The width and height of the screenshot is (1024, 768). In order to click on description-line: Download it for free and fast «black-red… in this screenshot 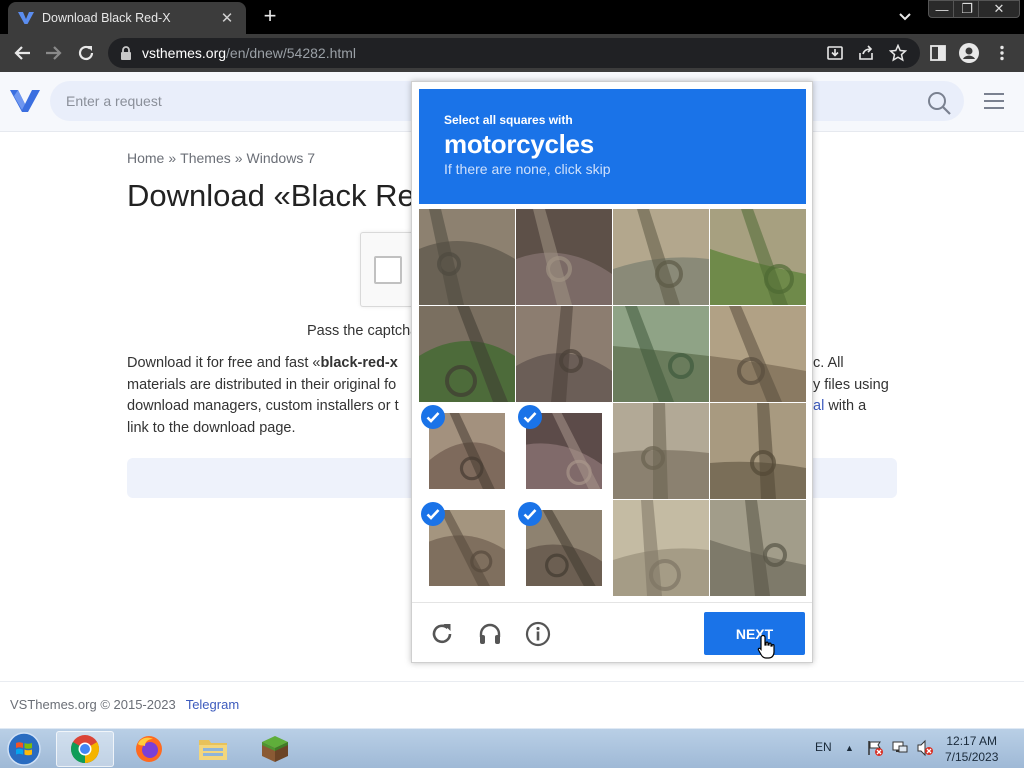, I will do `click(262, 363)`.